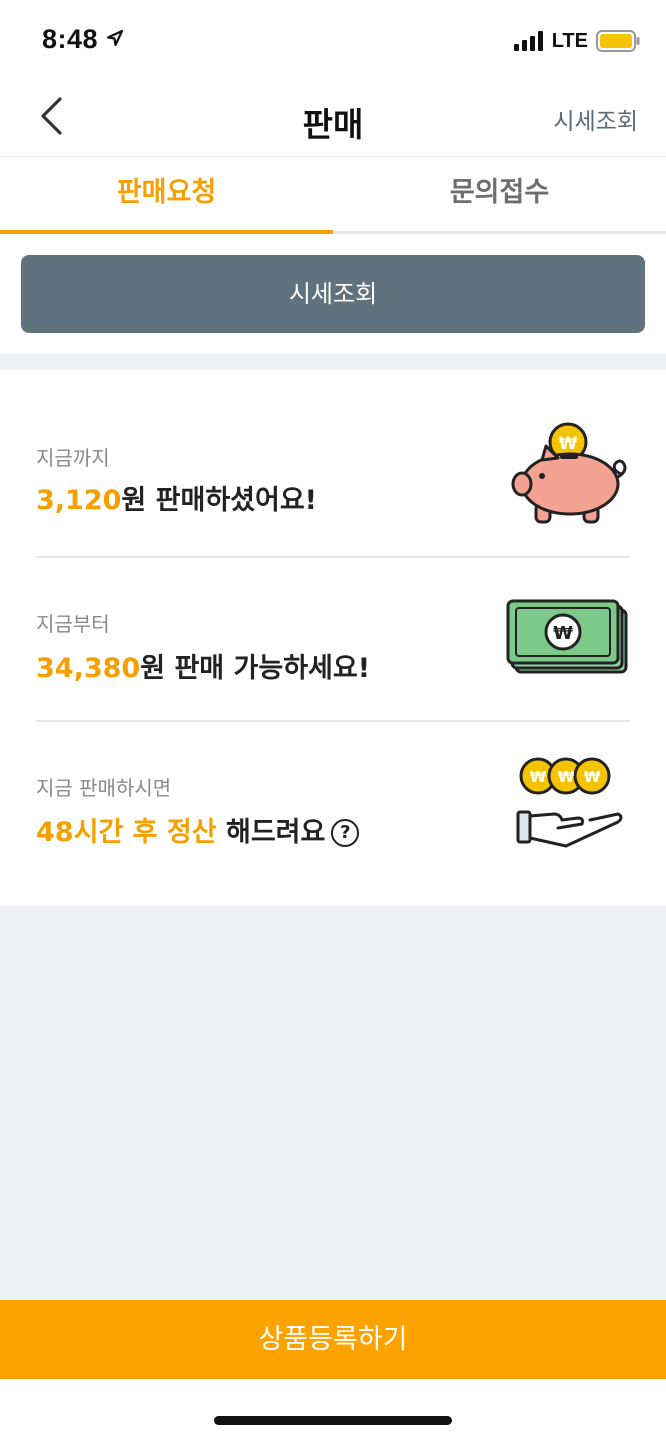  What do you see at coordinates (569, 802) in the screenshot?
I see `coins-hand-icon: ₩ ₩ ₩` at bounding box center [569, 802].